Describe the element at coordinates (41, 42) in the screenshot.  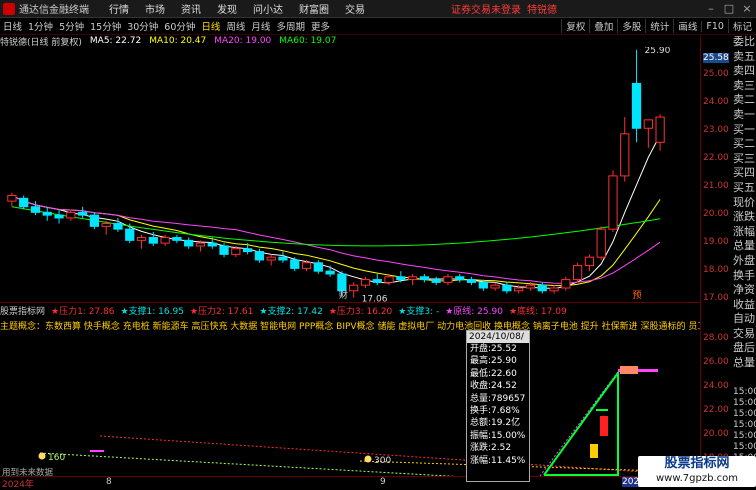
I see `chart-title: 特锐德(日线 前复权)` at that location.